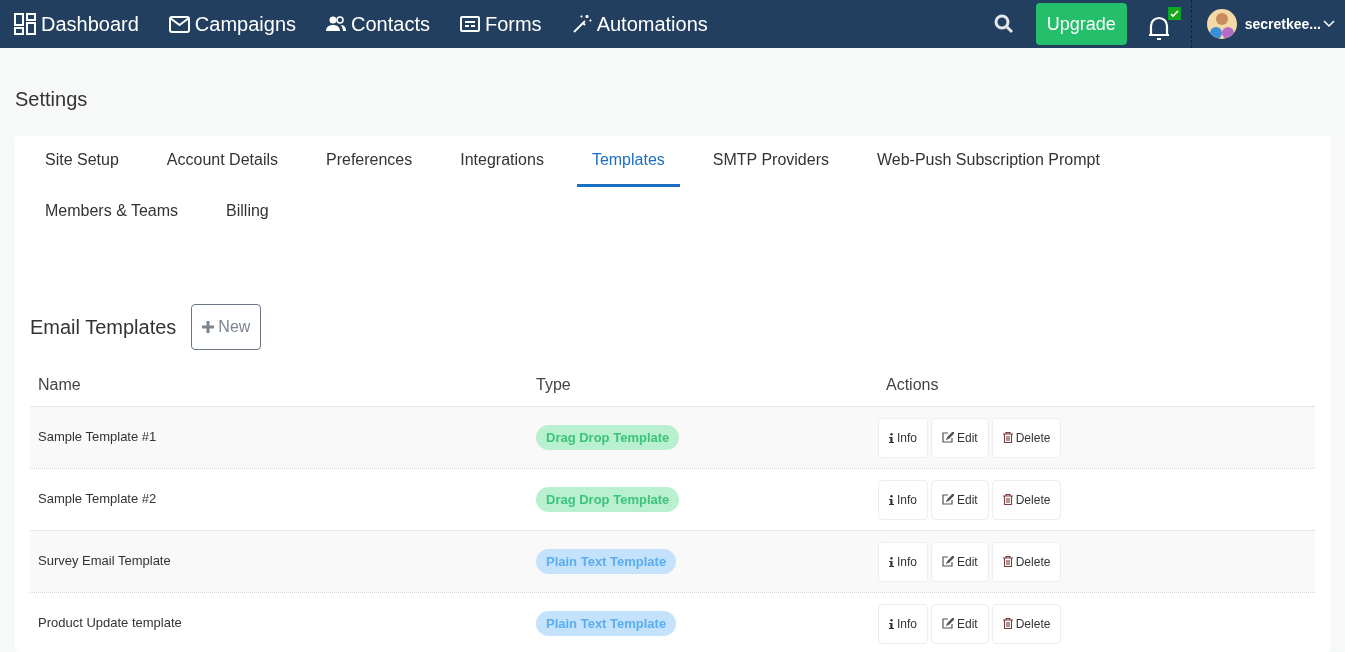 The width and height of the screenshot is (1345, 652). What do you see at coordinates (82, 161) in the screenshot?
I see `settings-tab: Site Setup` at bounding box center [82, 161].